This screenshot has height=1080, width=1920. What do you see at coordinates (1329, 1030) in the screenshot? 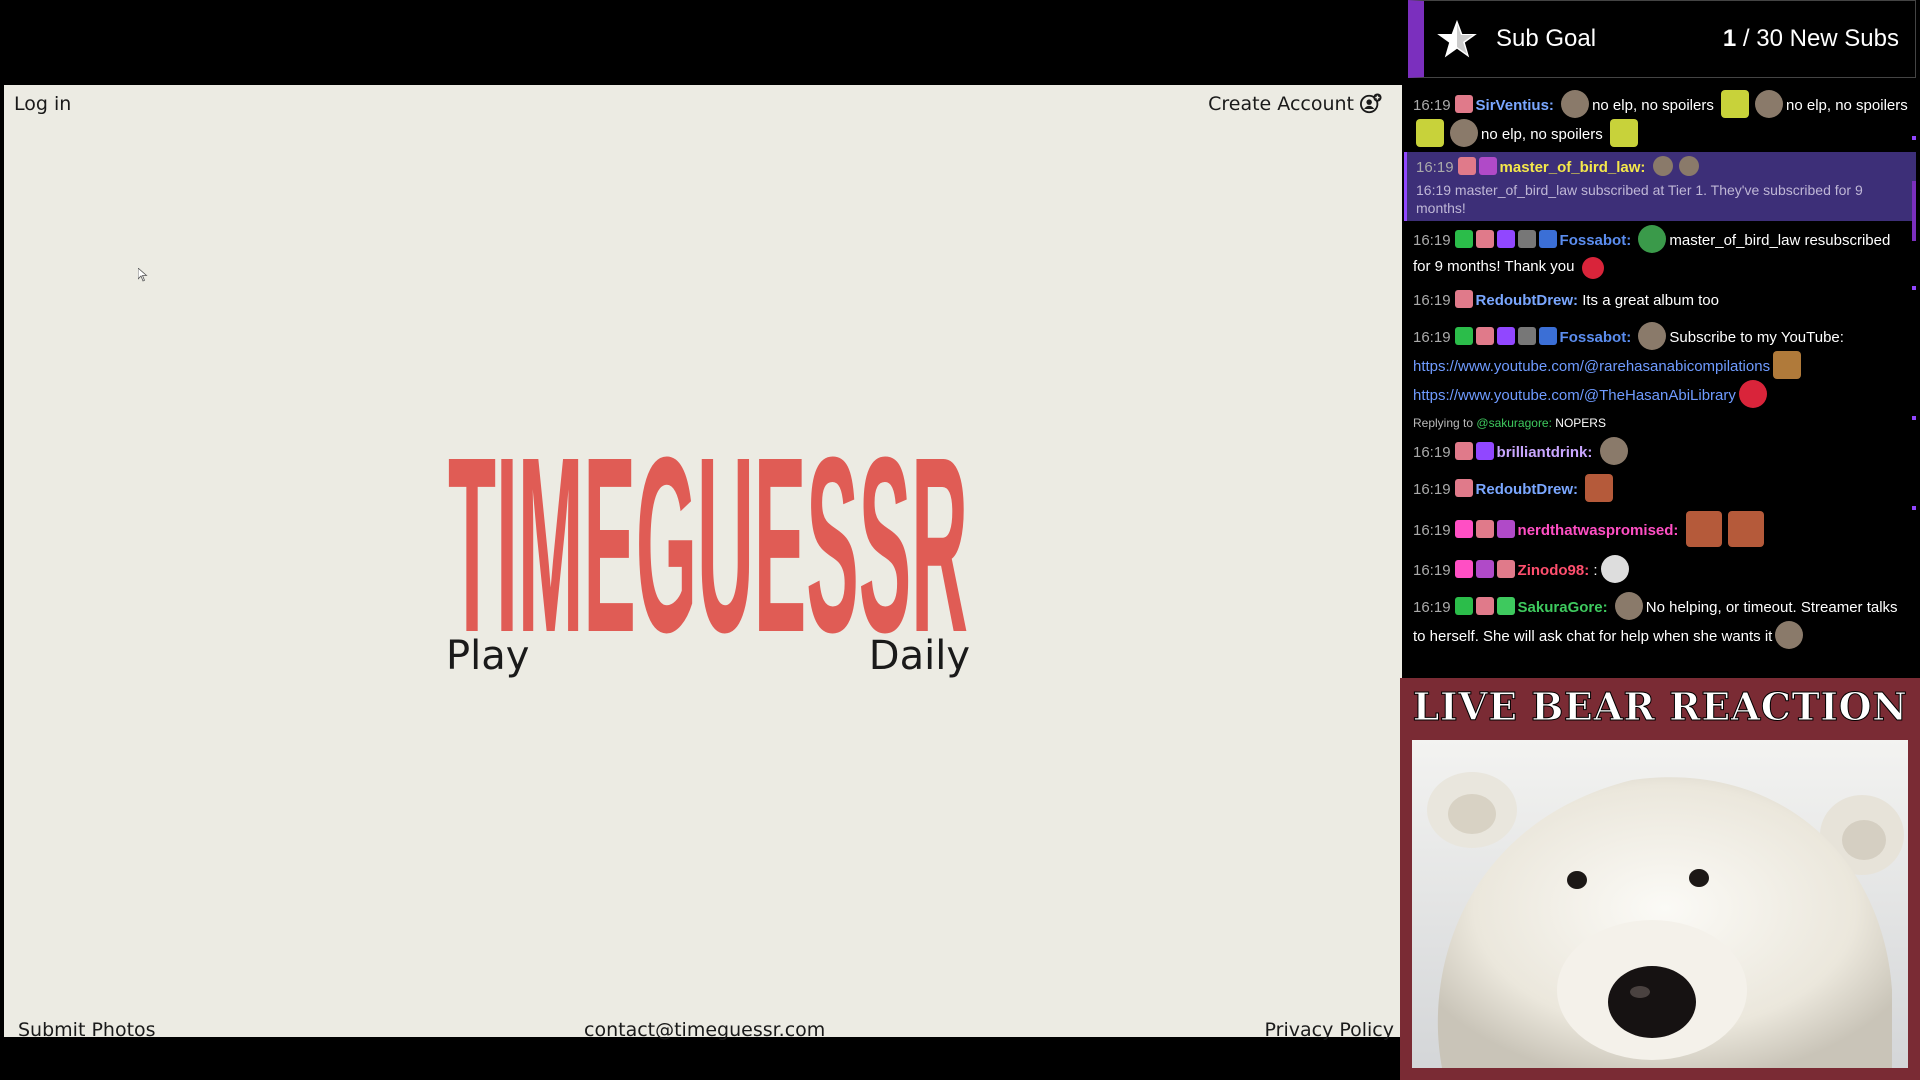
I see `privacy-policy-link: Privacy Policy` at bounding box center [1329, 1030].